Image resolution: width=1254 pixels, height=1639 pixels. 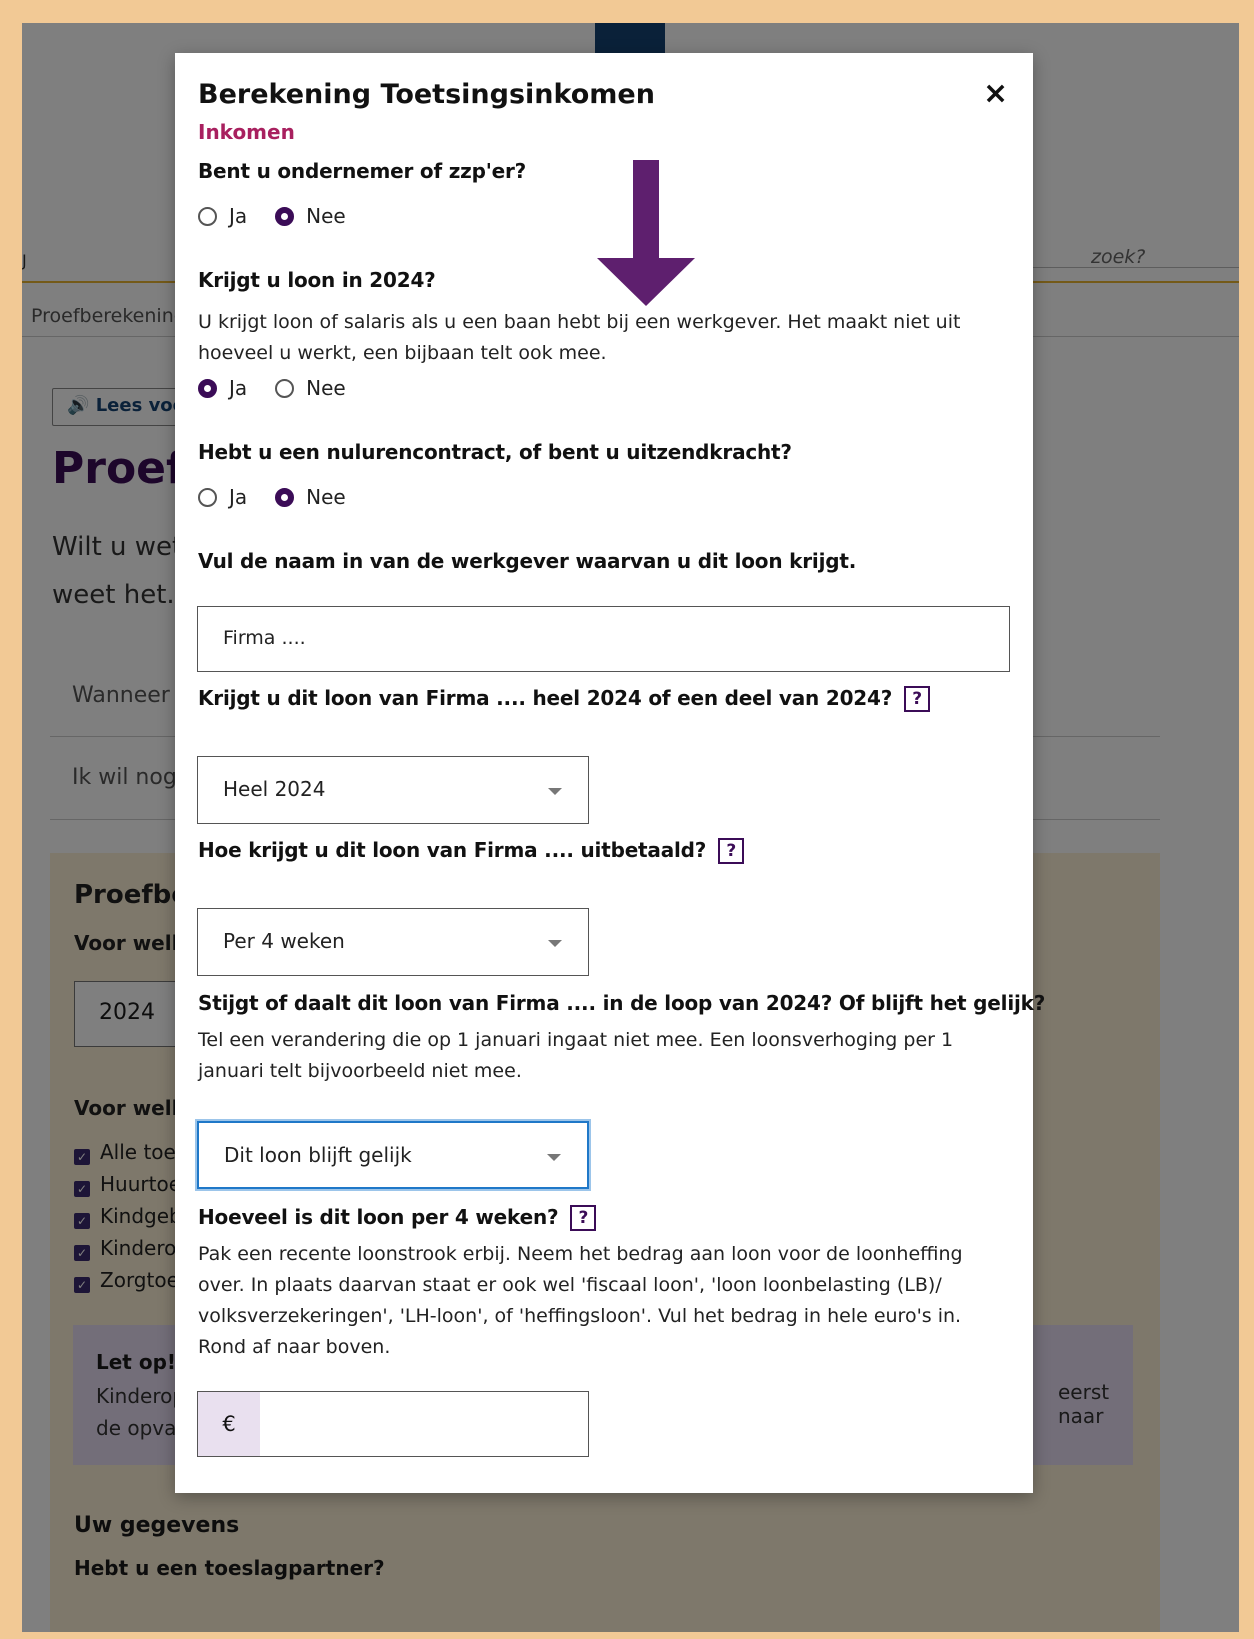 I want to click on zero-hours-radio-group: Ja Nee, so click(x=286, y=497).